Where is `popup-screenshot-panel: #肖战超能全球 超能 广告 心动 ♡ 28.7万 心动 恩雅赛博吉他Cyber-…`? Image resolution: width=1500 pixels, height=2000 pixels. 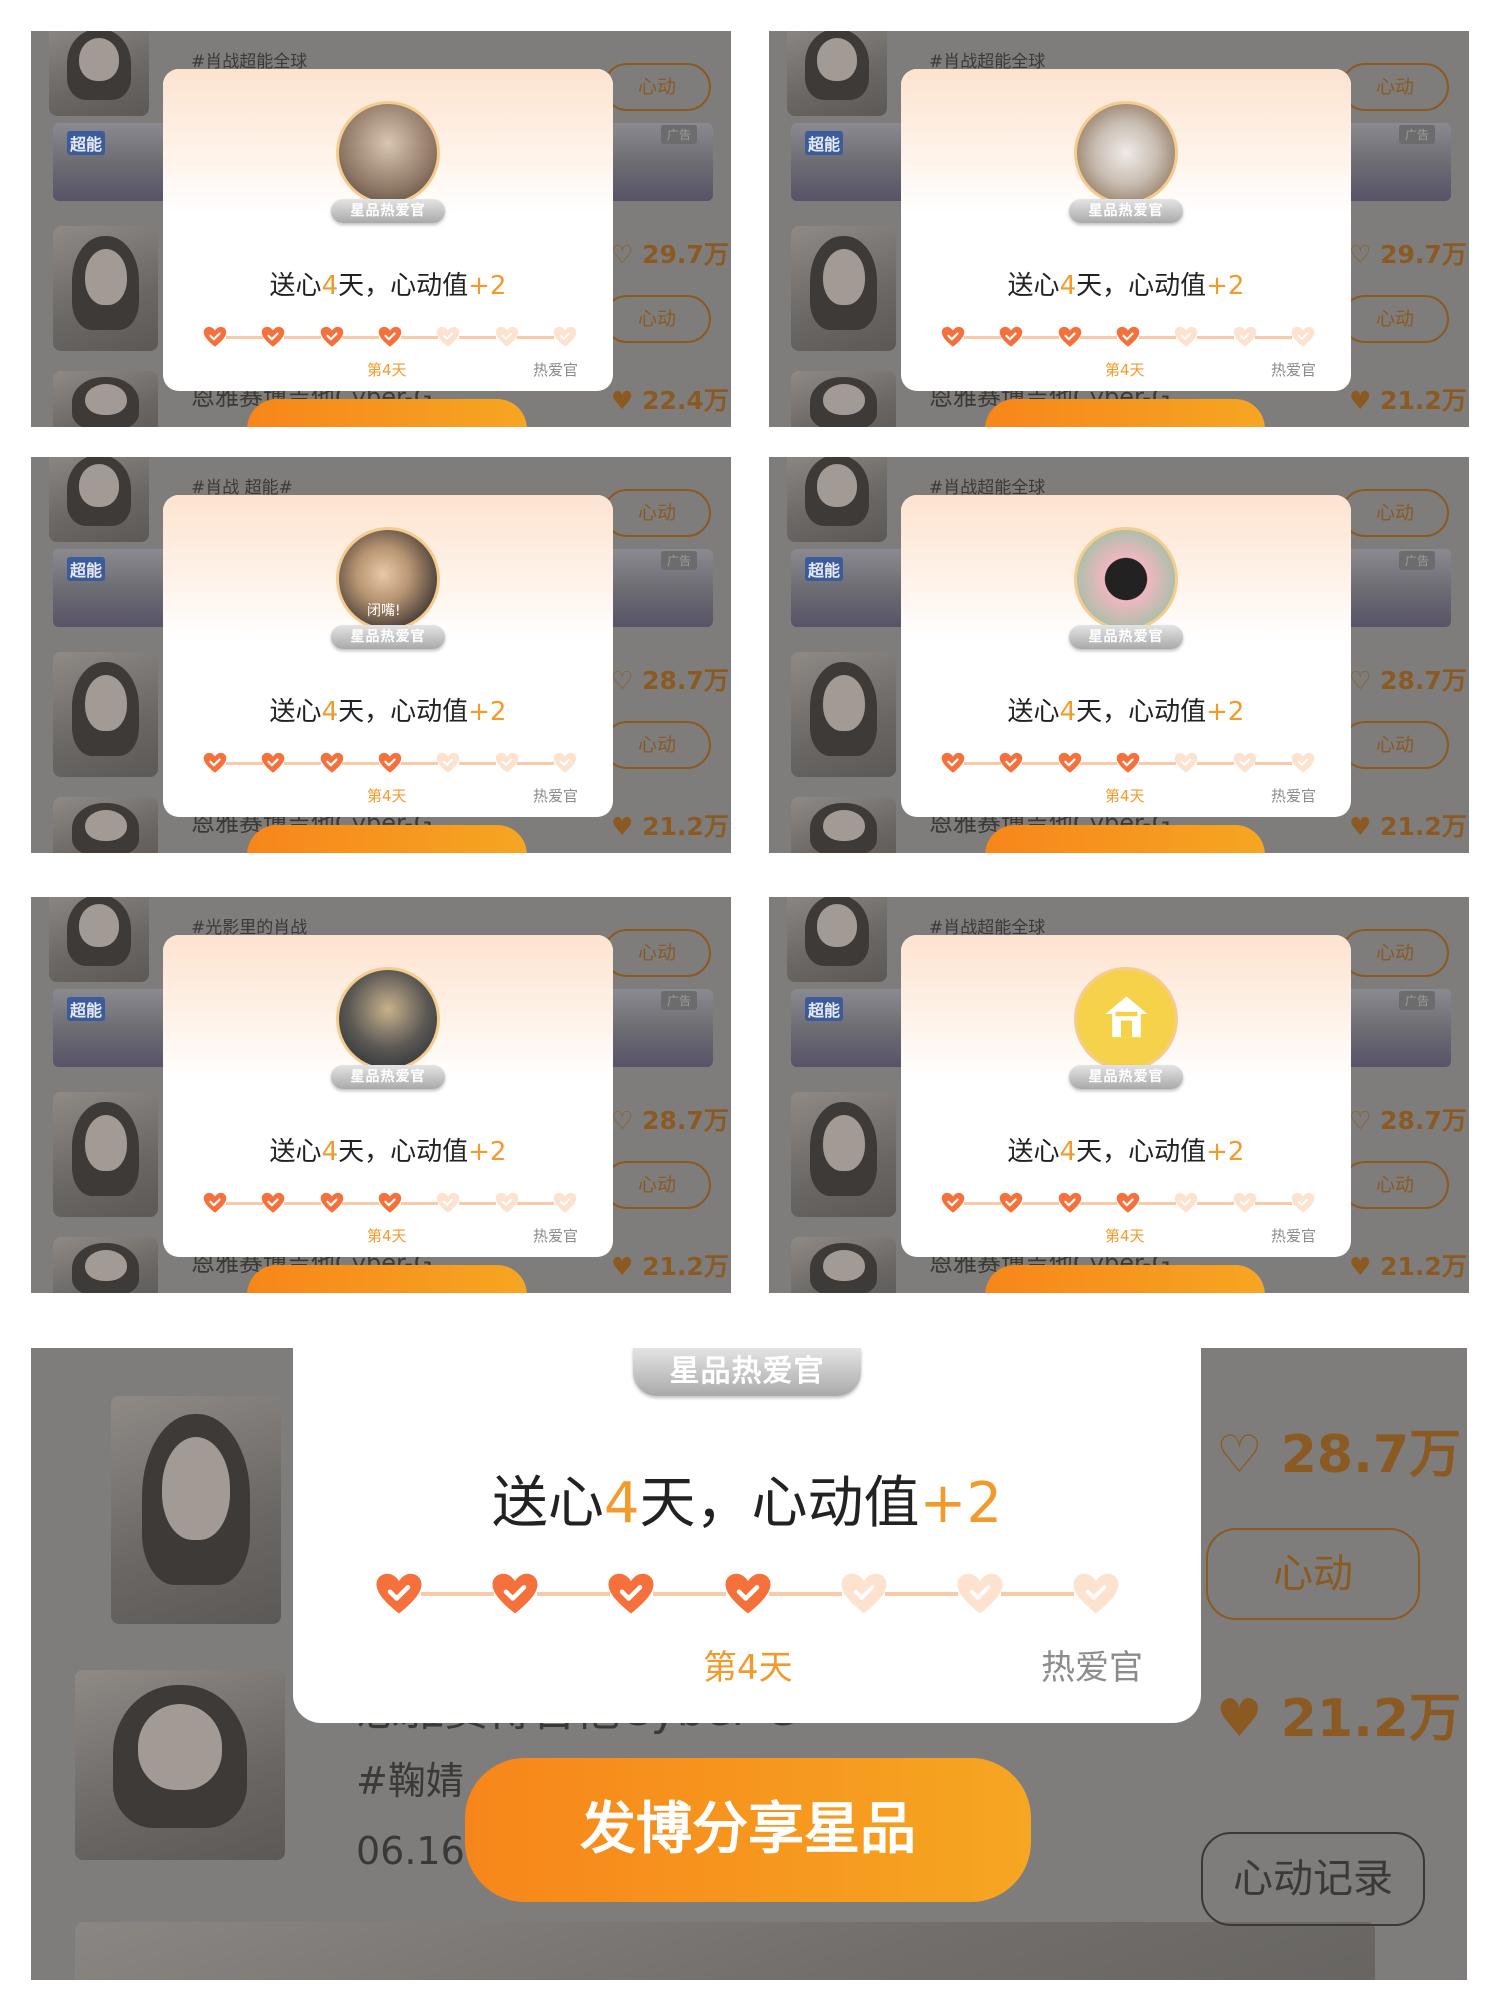 popup-screenshot-panel: #肖战超能全球 超能 广告 心动 ♡ 28.7万 心动 恩雅赛博吉他Cyber-… is located at coordinates (1119, 655).